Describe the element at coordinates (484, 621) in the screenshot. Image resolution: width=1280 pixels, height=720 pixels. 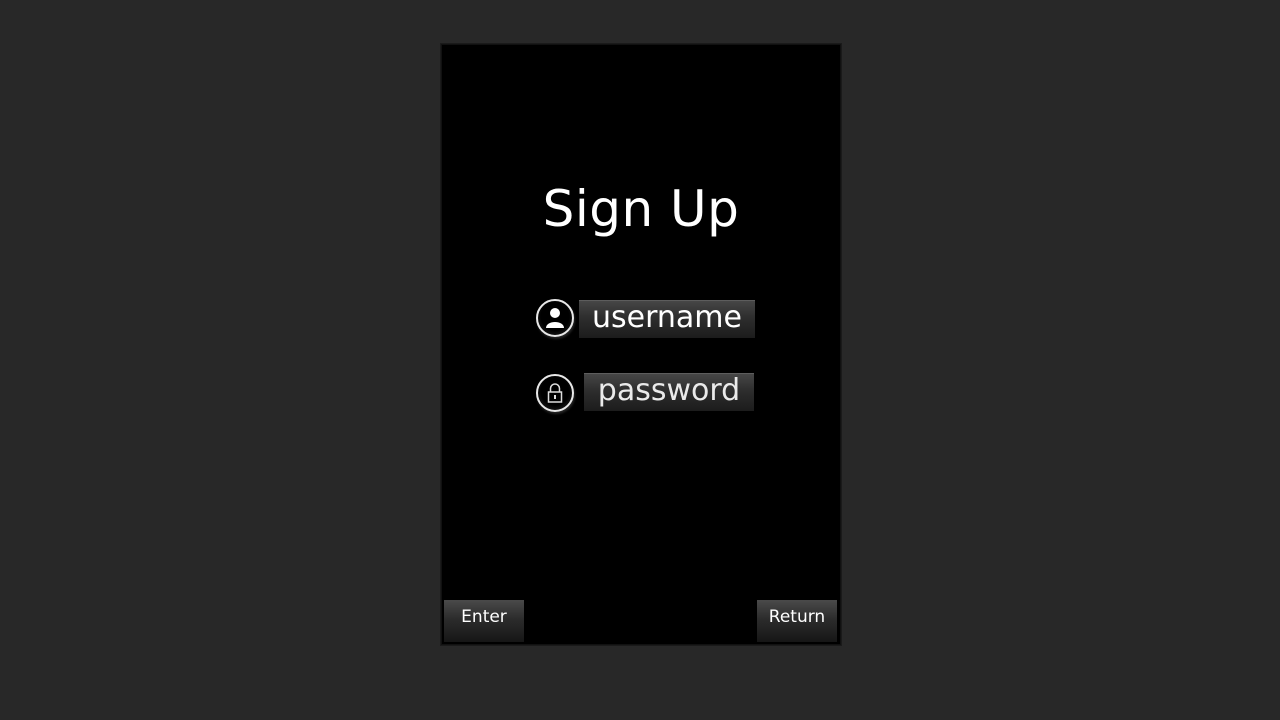
I see `enter-button: Enter` at that location.